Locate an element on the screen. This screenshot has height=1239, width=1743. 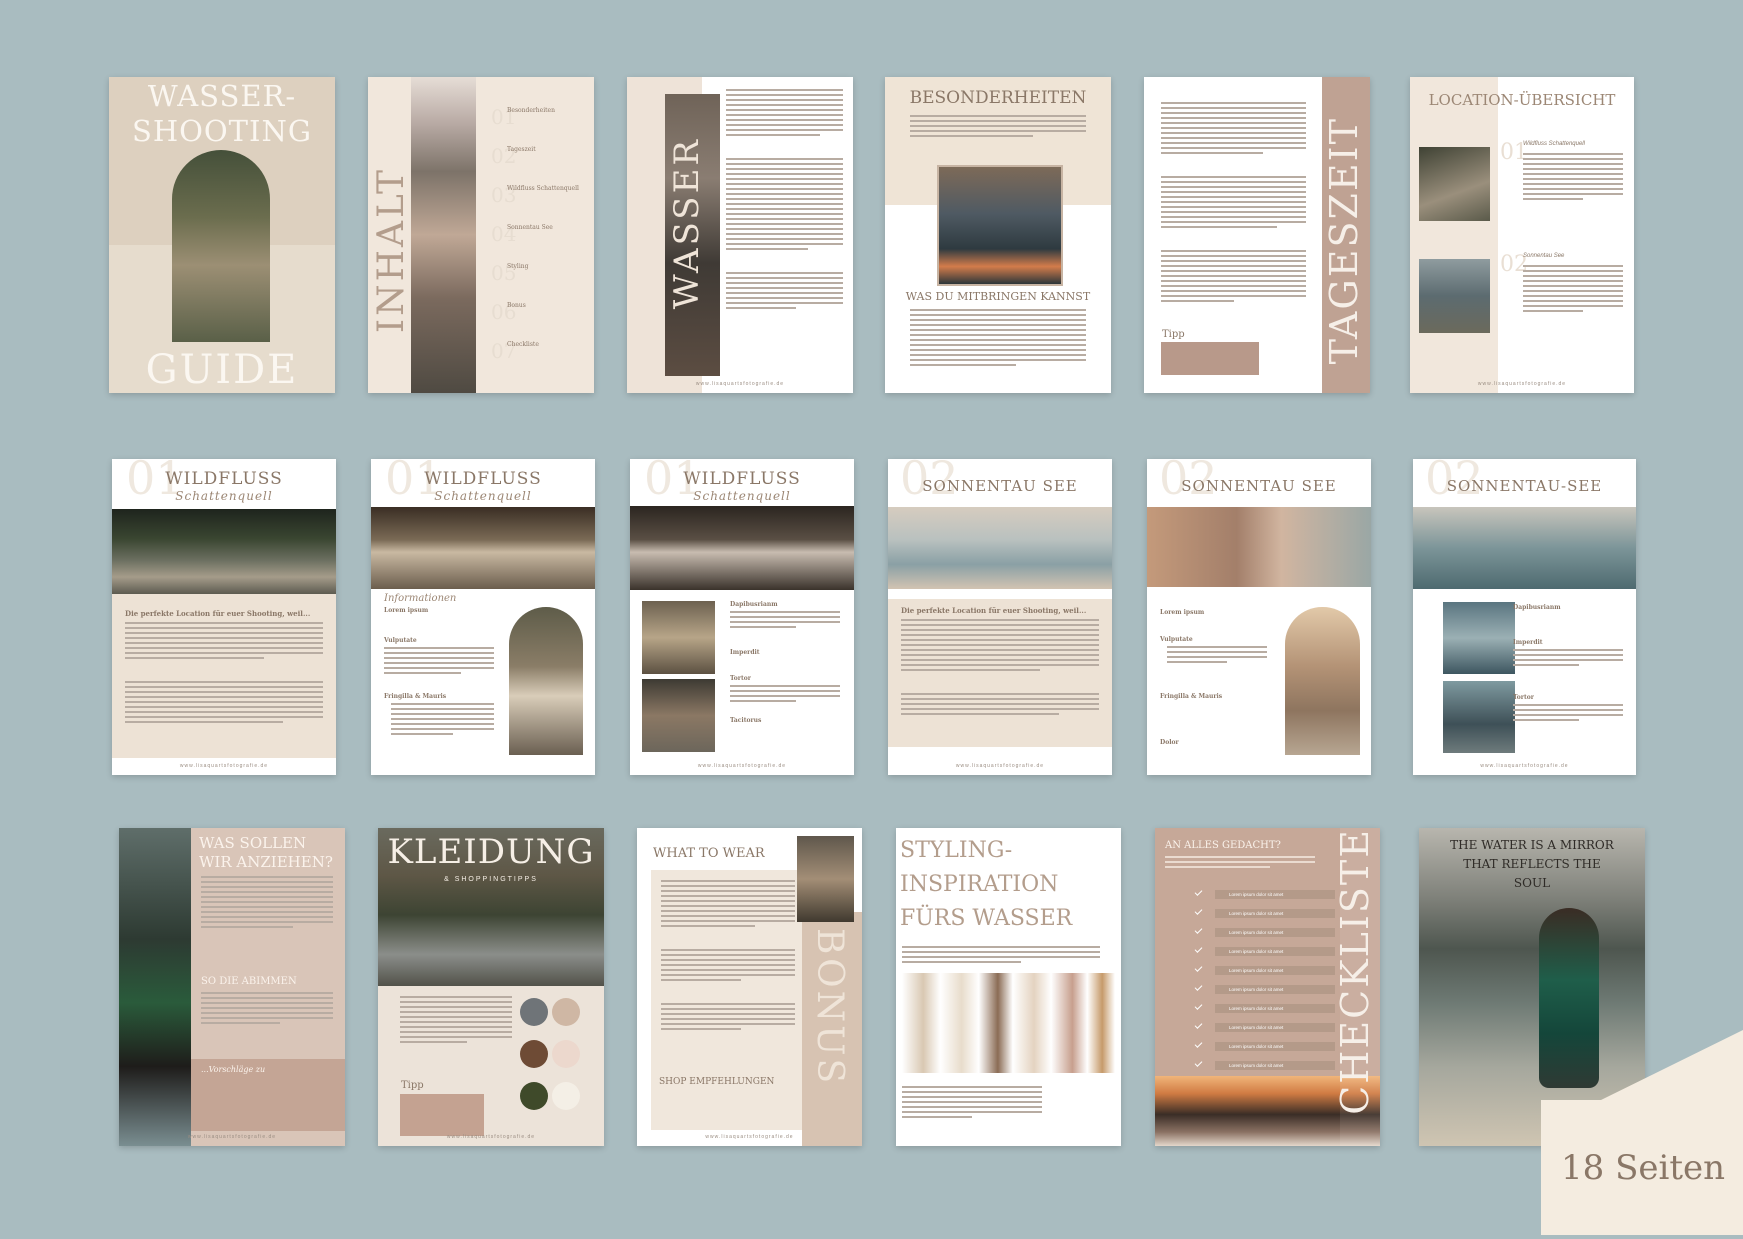
wear-title: WHAT TO WEAR is located at coordinates (709, 853).